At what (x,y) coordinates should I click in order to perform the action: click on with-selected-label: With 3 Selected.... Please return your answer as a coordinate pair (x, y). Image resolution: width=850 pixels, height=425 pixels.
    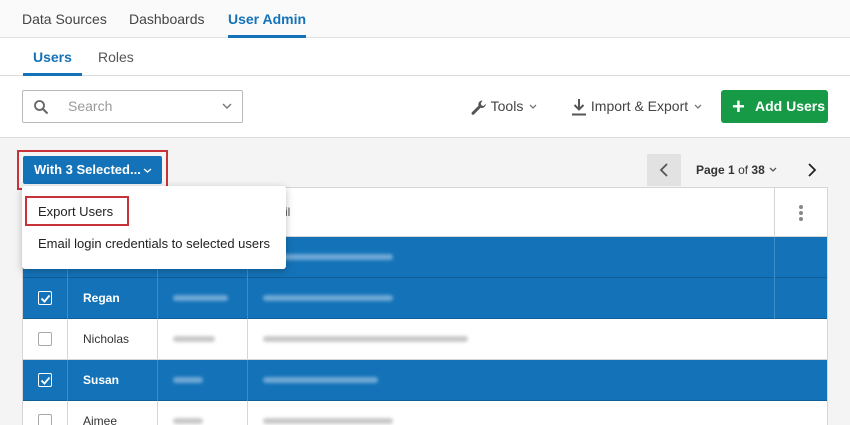
    Looking at the image, I should click on (87, 169).